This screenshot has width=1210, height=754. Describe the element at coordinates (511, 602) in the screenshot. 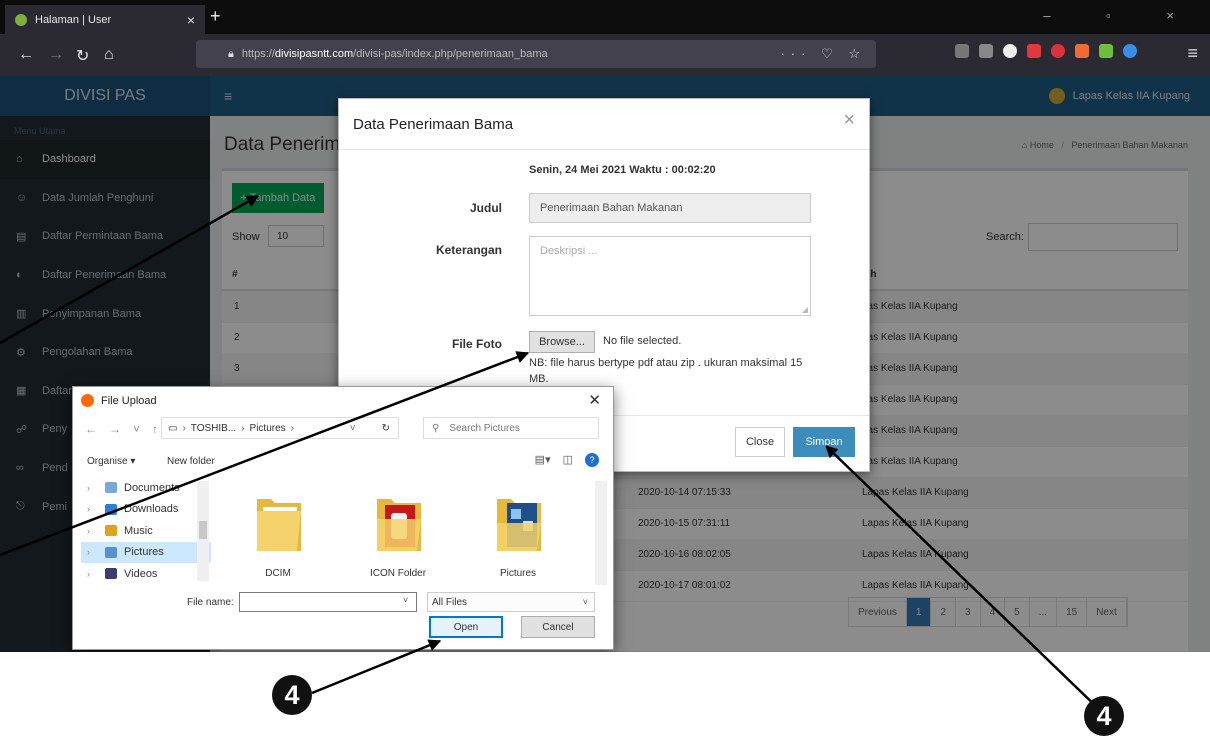

I see `file-type-select: All Files ˅` at that location.